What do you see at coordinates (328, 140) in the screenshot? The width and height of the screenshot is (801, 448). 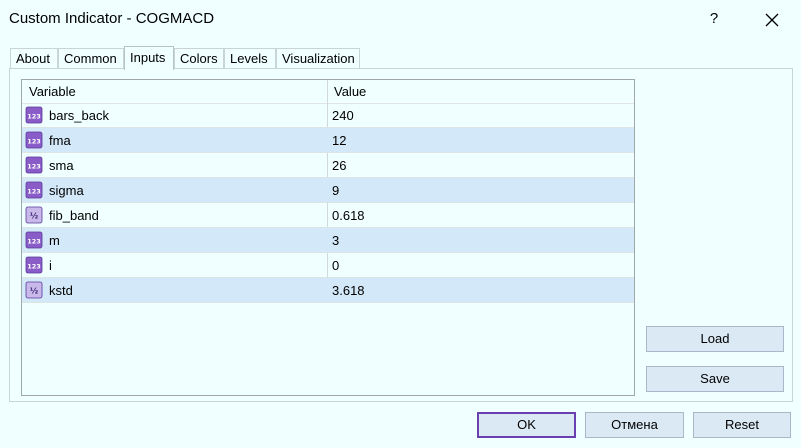 I see `table-row: 123 fma 12` at bounding box center [328, 140].